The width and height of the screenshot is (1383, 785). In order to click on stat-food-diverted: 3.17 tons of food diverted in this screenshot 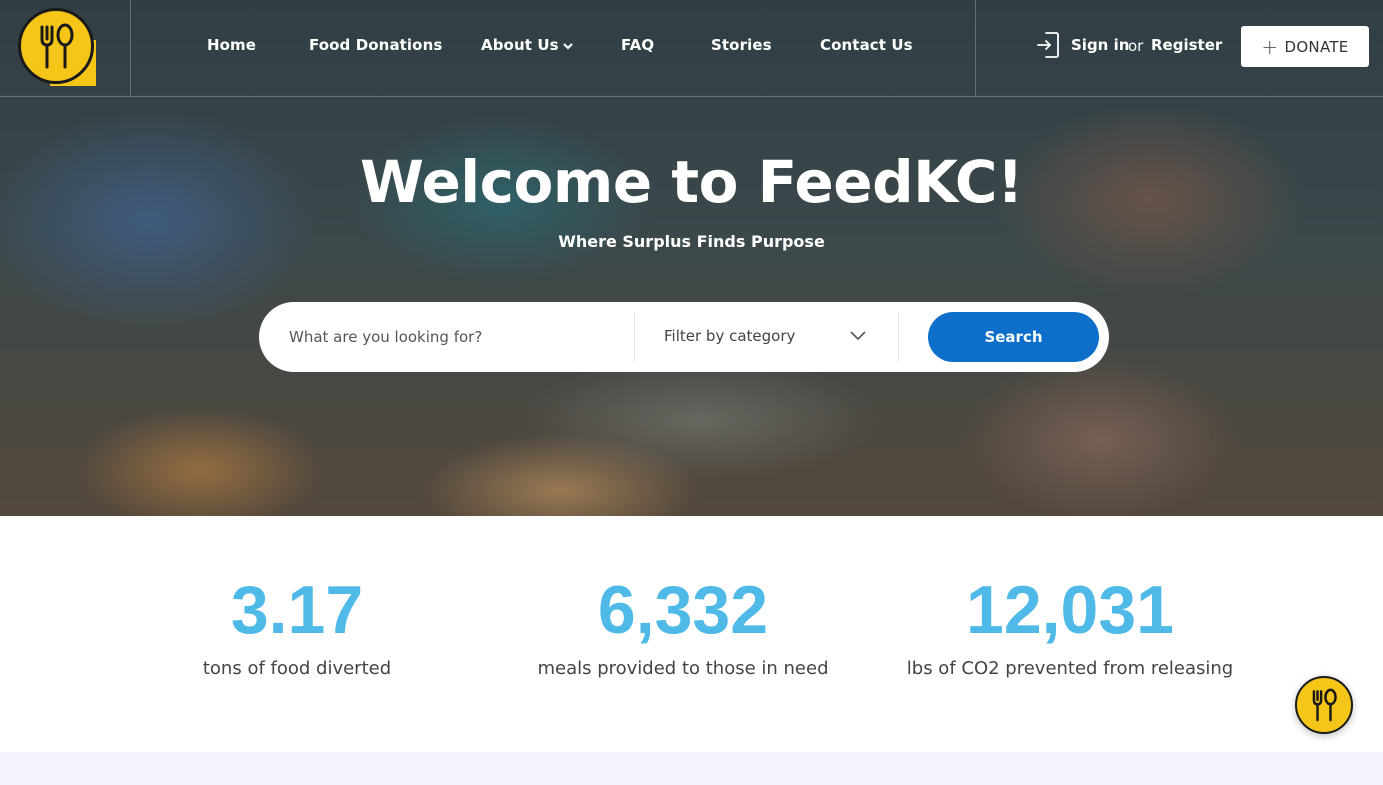, I will do `click(297, 625)`.